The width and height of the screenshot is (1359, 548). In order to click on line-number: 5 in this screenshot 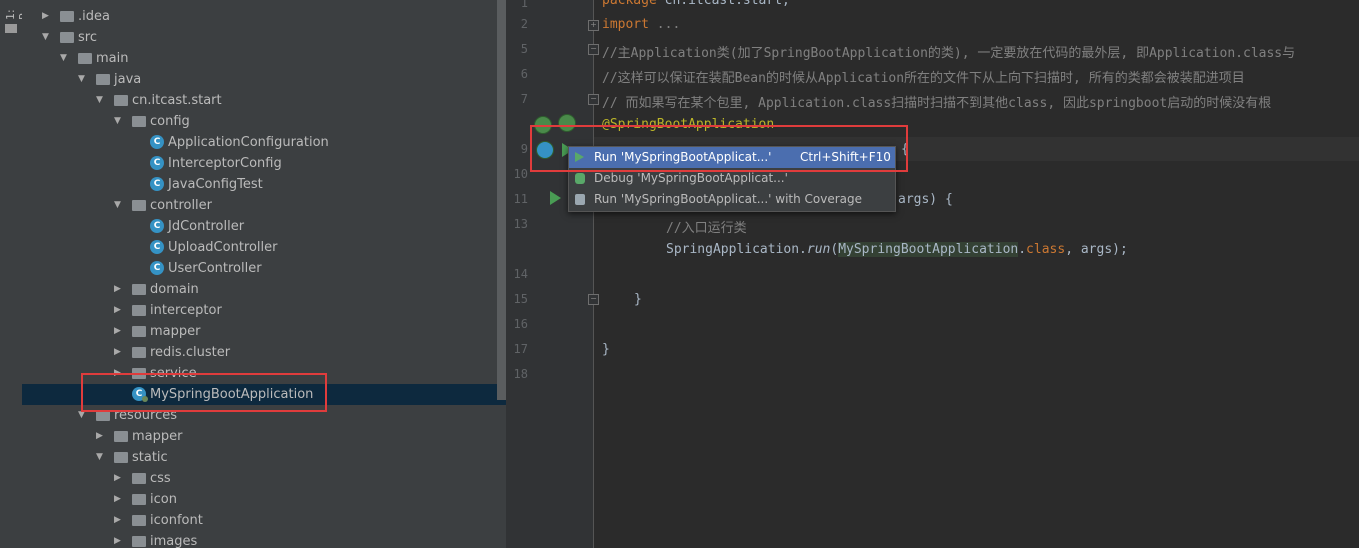, I will do `click(524, 49)`.